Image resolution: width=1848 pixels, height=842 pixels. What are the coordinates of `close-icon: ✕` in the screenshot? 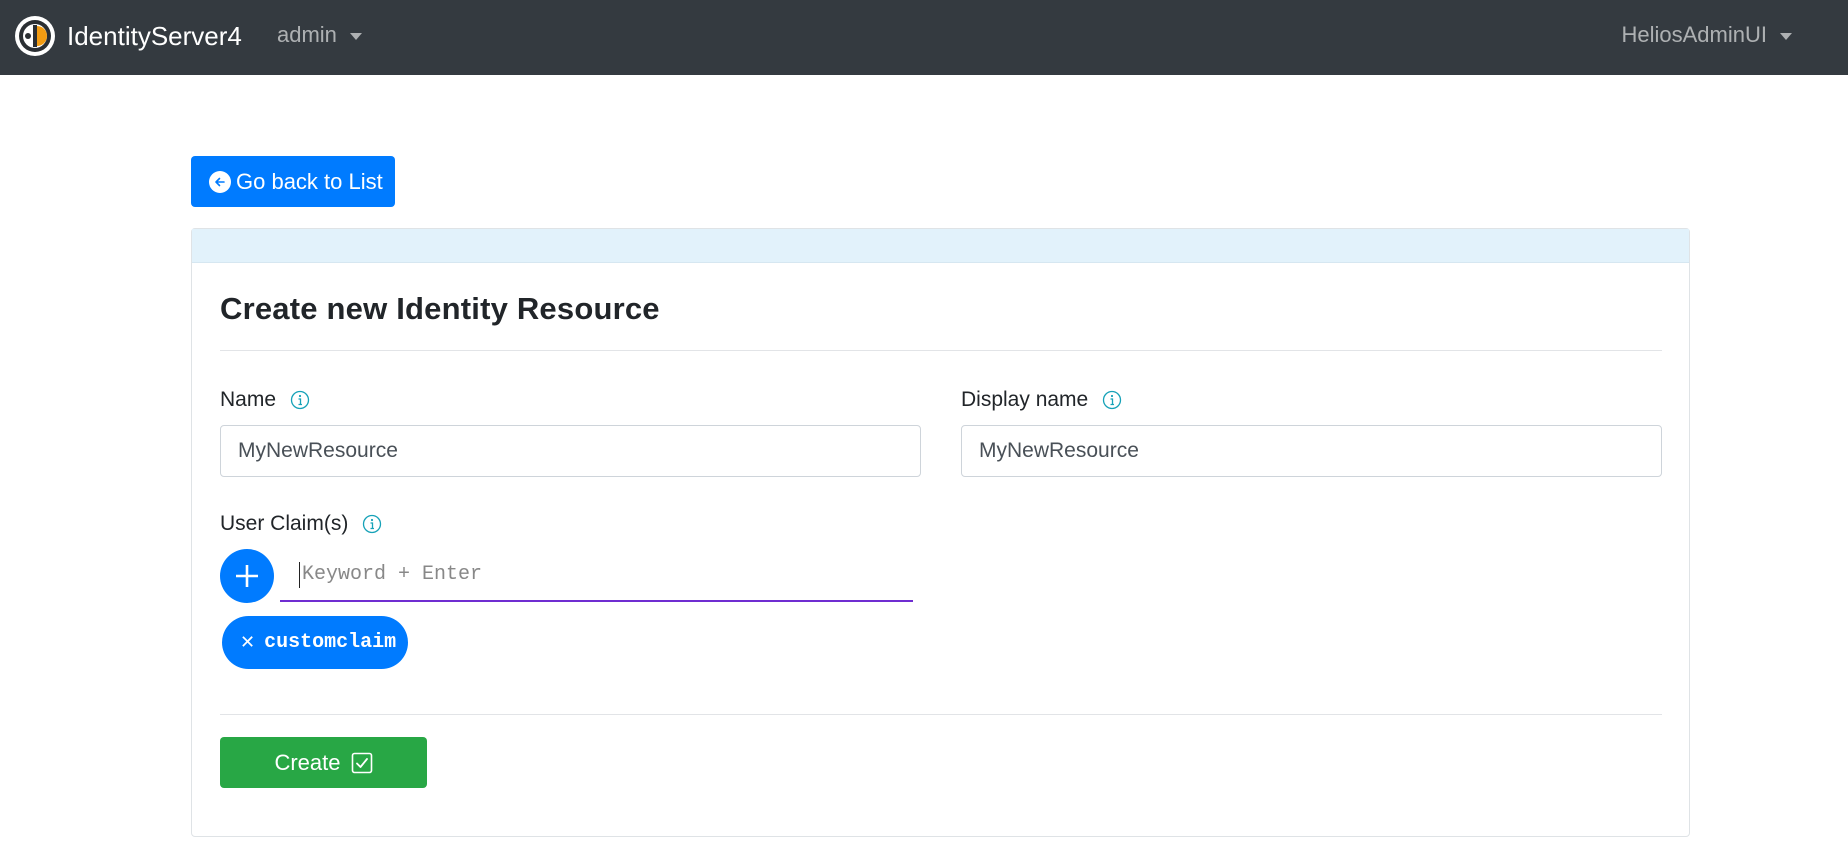 It's located at (247, 642).